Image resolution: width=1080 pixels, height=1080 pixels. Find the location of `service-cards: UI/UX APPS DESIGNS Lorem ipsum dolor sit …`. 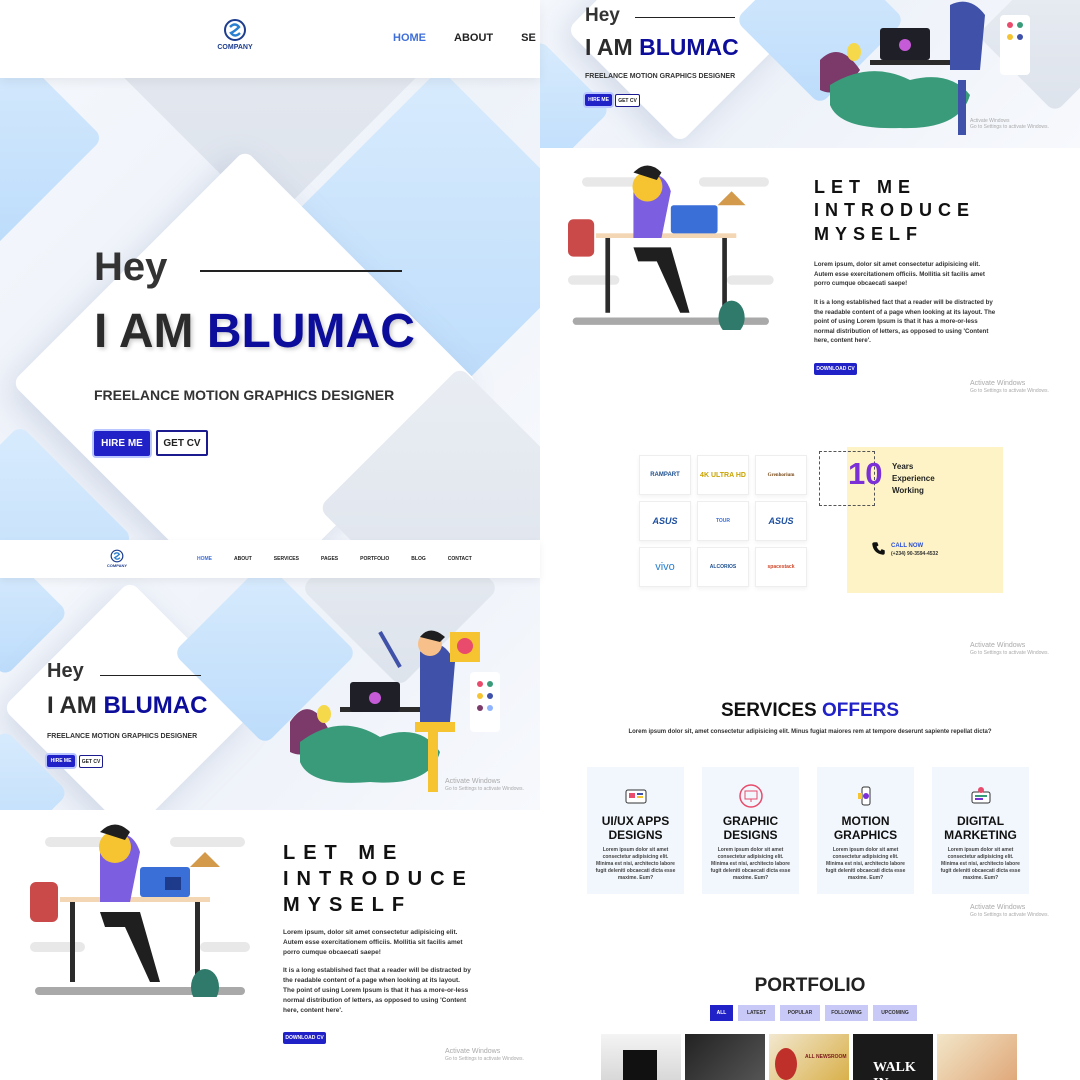

service-cards: UI/UX APPS DESIGNS Lorem ipsum dolor sit … is located at coordinates (812, 830).